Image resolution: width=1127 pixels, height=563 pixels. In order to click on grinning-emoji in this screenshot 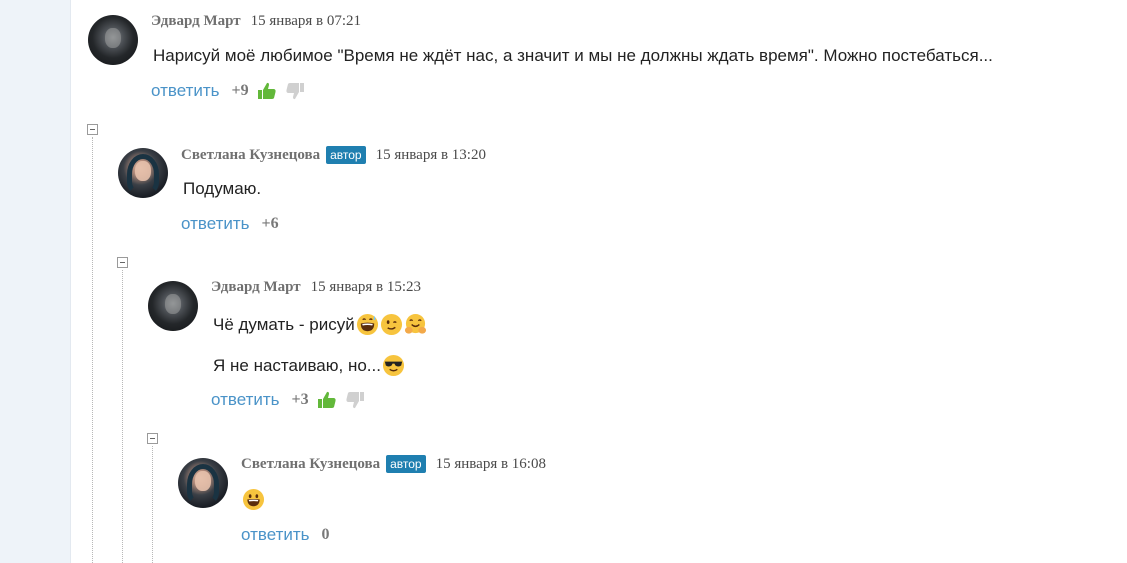, I will do `click(253, 499)`.